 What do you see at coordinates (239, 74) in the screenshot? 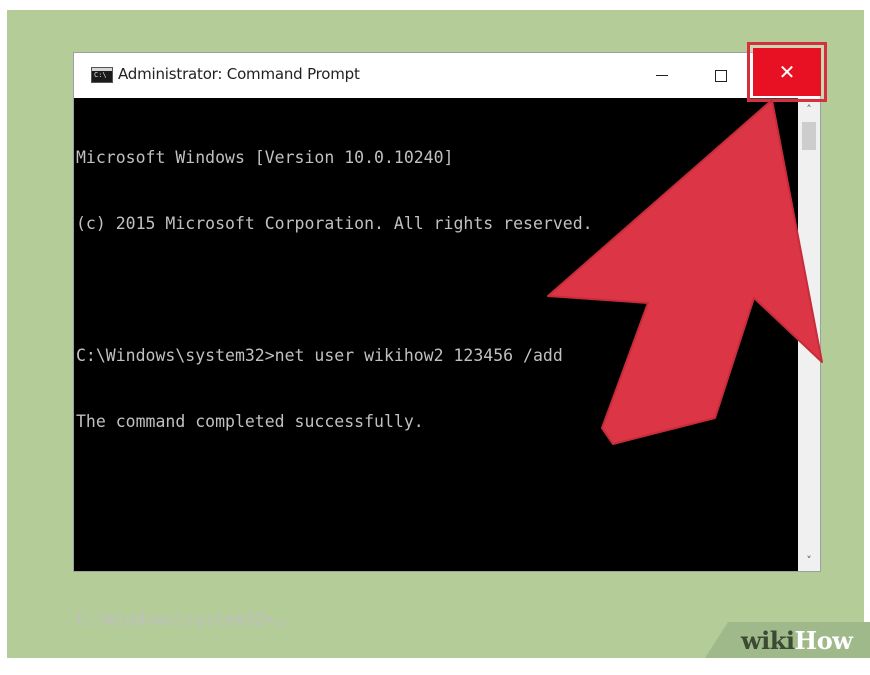
I see `window-title: Administrator: Command Prompt` at bounding box center [239, 74].